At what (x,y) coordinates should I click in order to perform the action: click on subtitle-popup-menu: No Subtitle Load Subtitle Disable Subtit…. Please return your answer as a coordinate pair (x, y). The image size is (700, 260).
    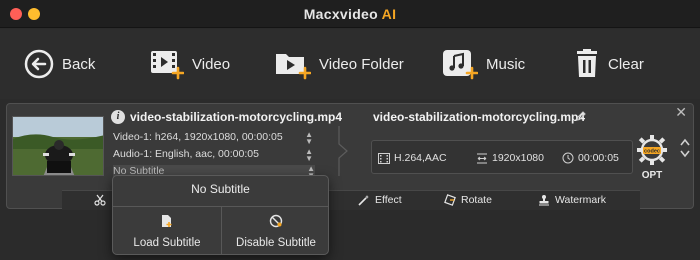
    Looking at the image, I should click on (220, 215).